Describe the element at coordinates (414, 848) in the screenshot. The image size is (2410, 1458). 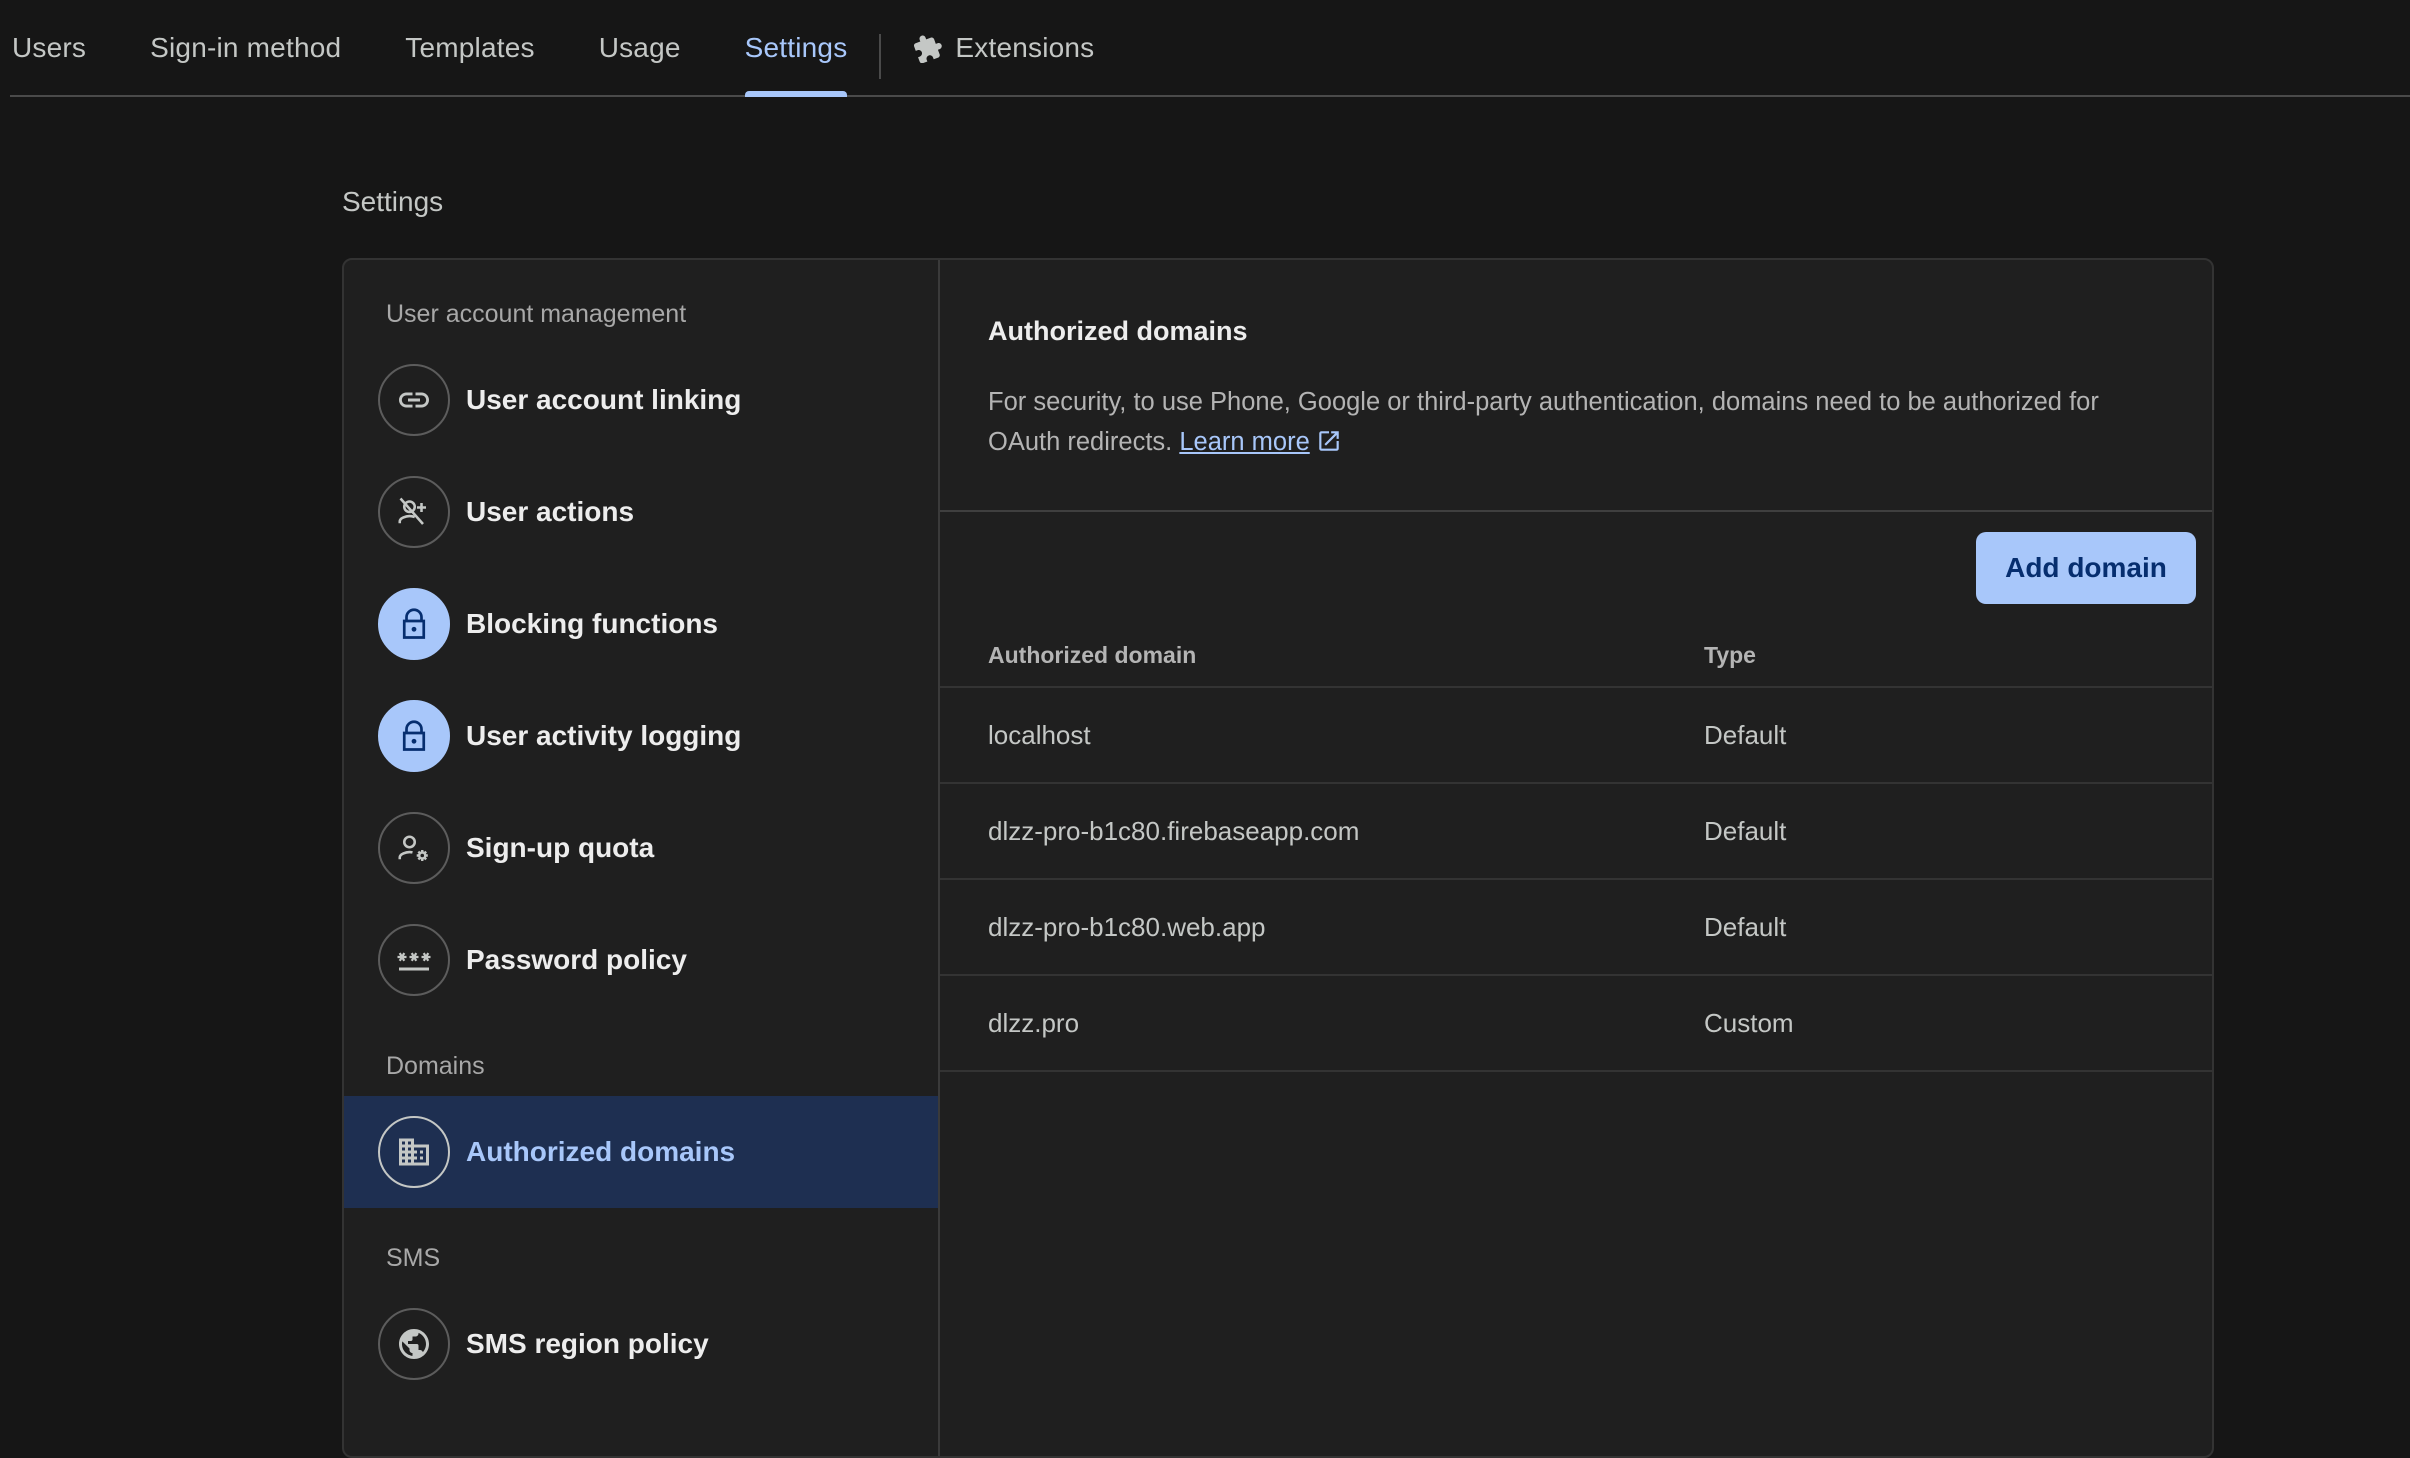
I see `person-gear-icon` at that location.